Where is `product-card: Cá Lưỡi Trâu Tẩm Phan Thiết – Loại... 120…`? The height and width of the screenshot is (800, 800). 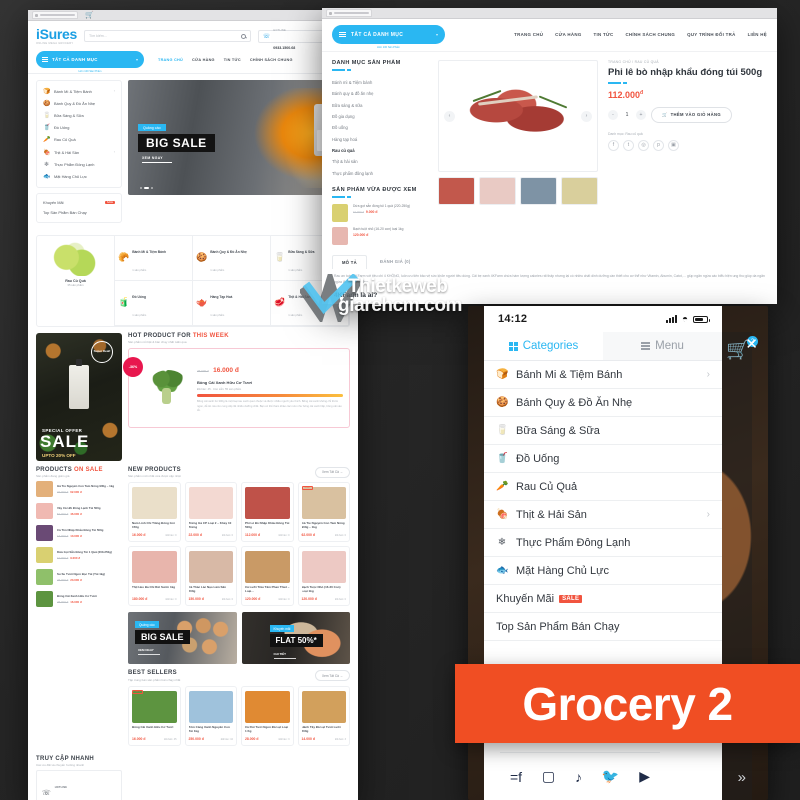 product-card: Cá Lưỡi Trâu Tẩm Phan Thiết – Loại... 120… is located at coordinates (267, 576).